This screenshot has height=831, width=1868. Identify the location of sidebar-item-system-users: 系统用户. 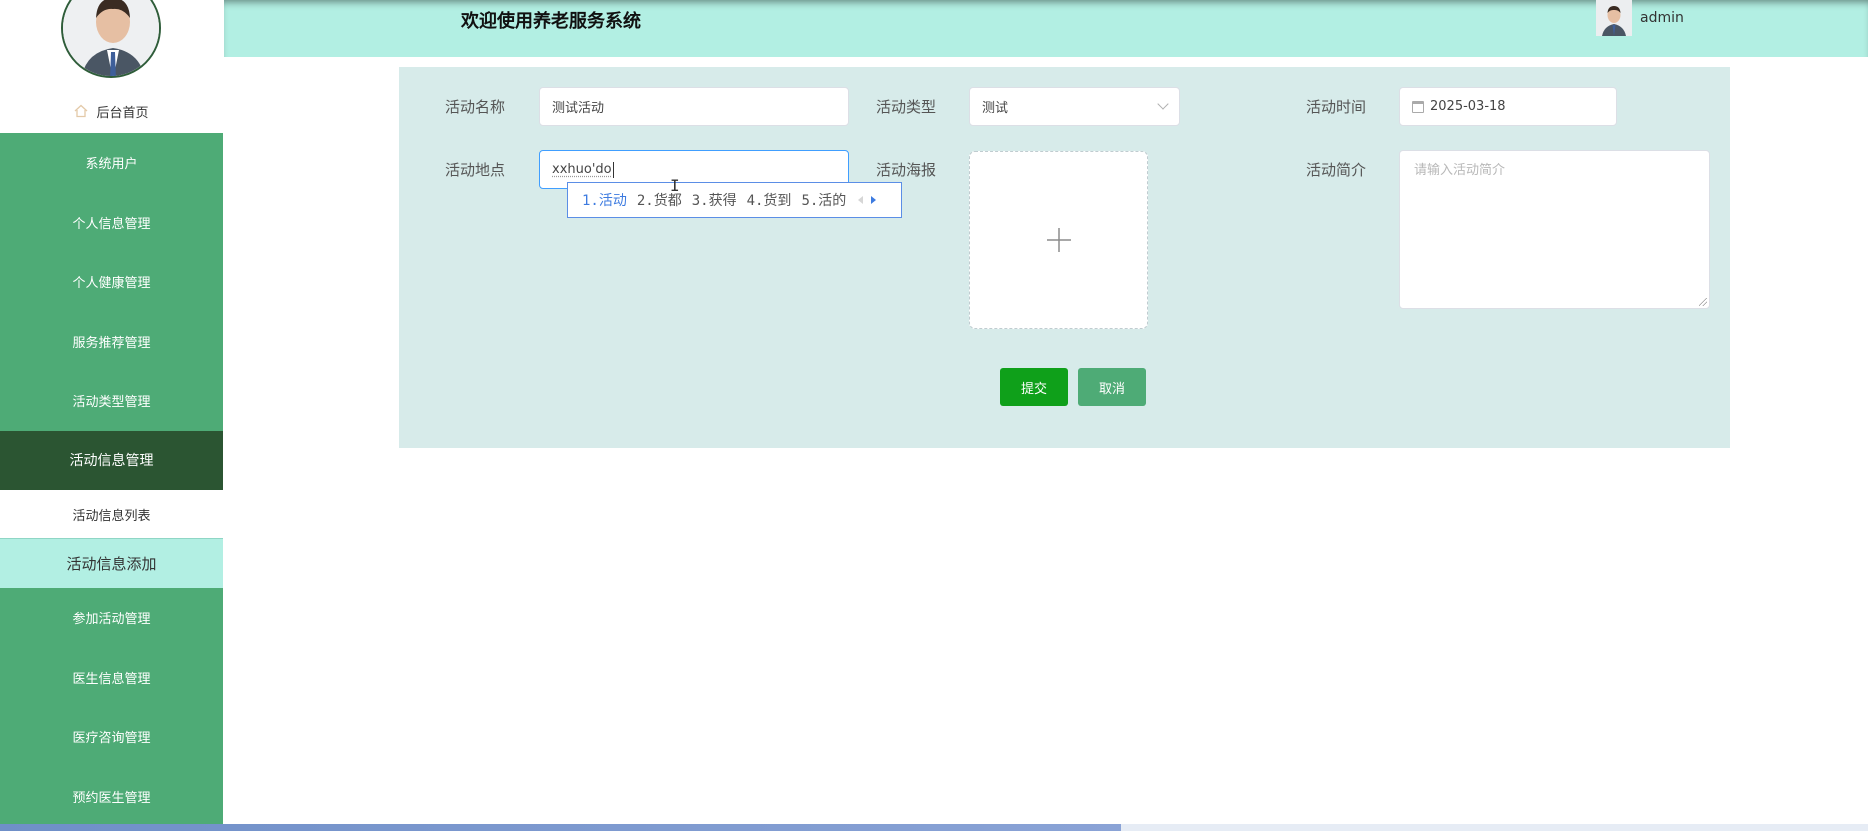
(111, 163).